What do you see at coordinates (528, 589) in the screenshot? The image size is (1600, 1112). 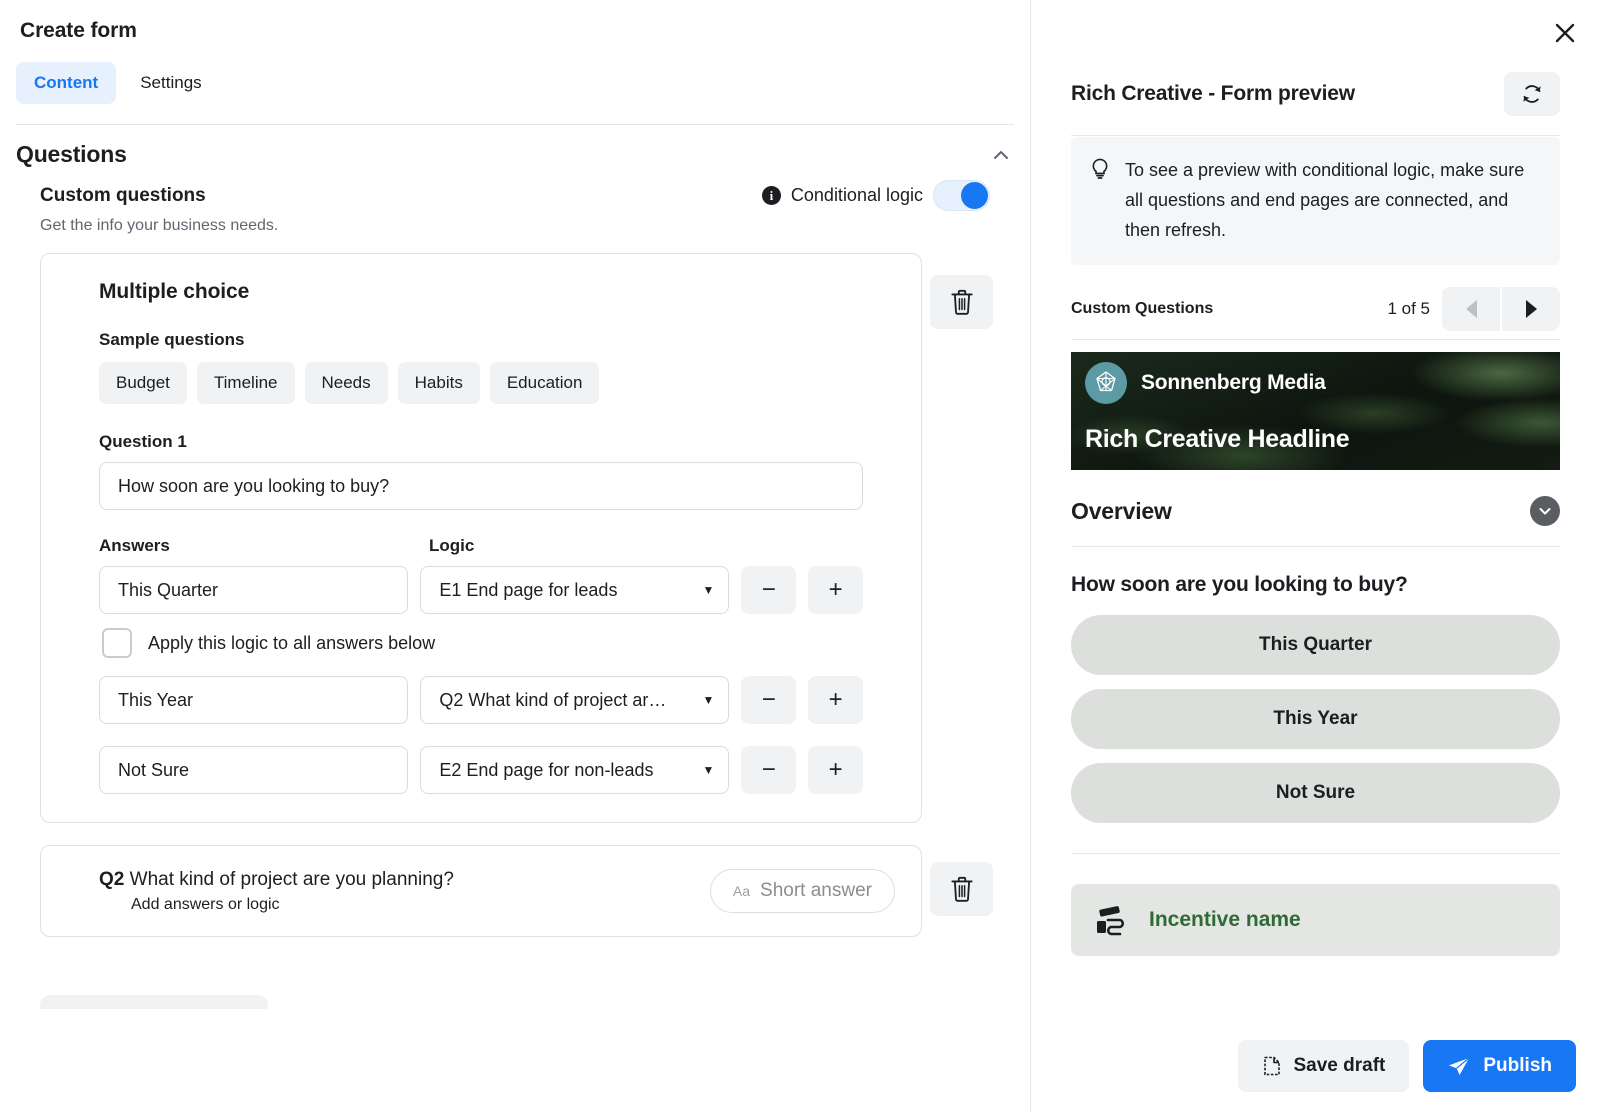 I see `logic-select-1-value: E1 End page for leads` at bounding box center [528, 589].